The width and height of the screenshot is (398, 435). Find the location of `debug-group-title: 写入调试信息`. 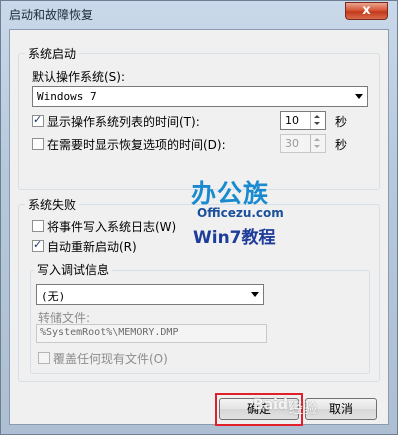

debug-group-title: 写入调试信息 is located at coordinates (73, 269).